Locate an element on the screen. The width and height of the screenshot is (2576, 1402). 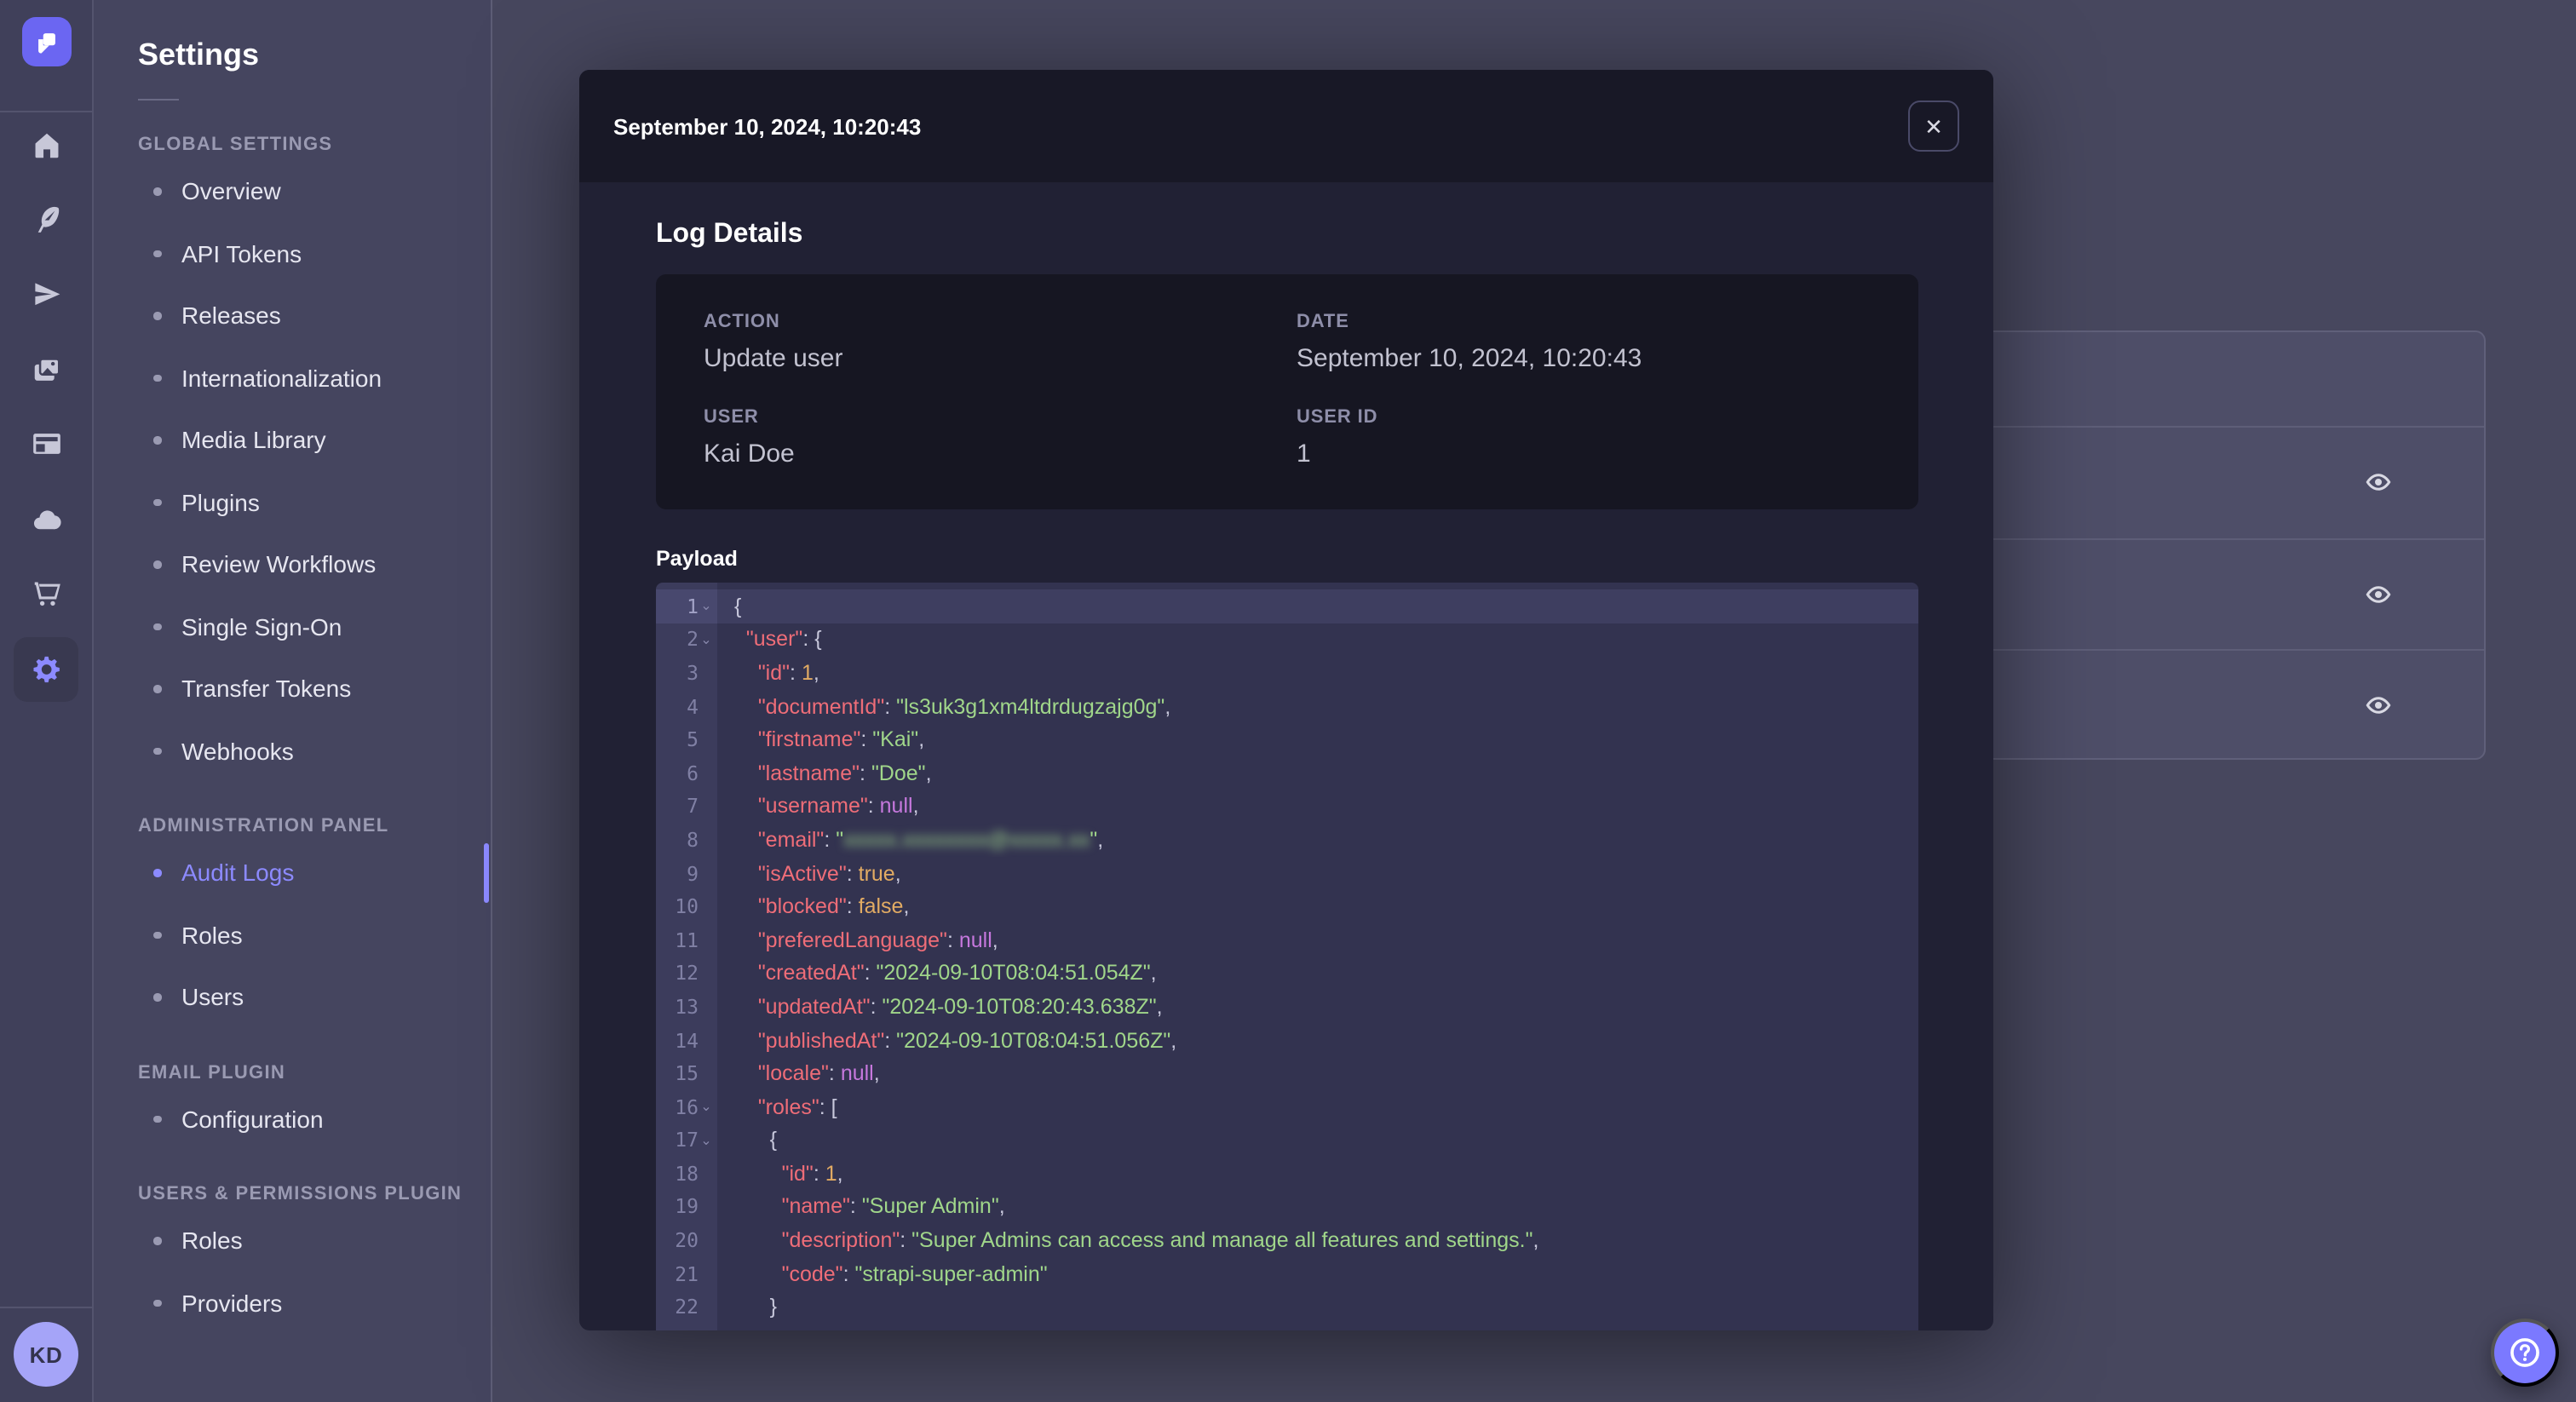
code-line: 23 ] is located at coordinates (1287, 1327).